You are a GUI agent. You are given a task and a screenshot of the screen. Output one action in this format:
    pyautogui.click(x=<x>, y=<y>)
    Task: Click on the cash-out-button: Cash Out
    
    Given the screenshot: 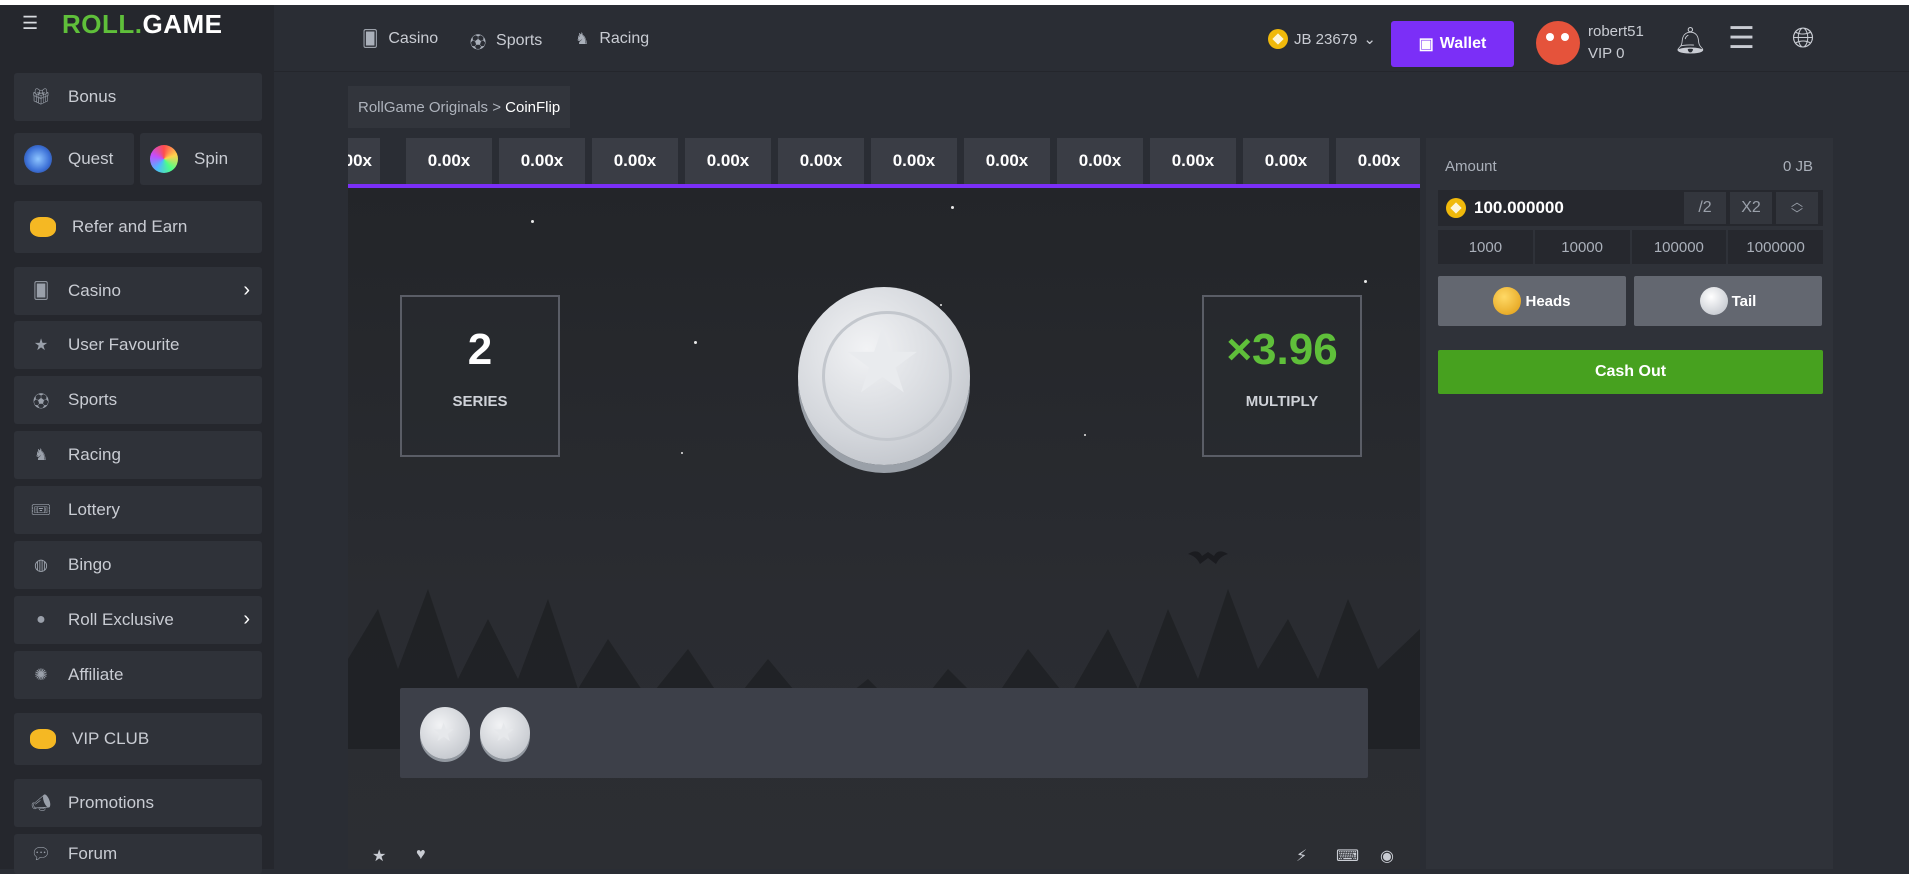 What is the action you would take?
    pyautogui.click(x=1630, y=372)
    